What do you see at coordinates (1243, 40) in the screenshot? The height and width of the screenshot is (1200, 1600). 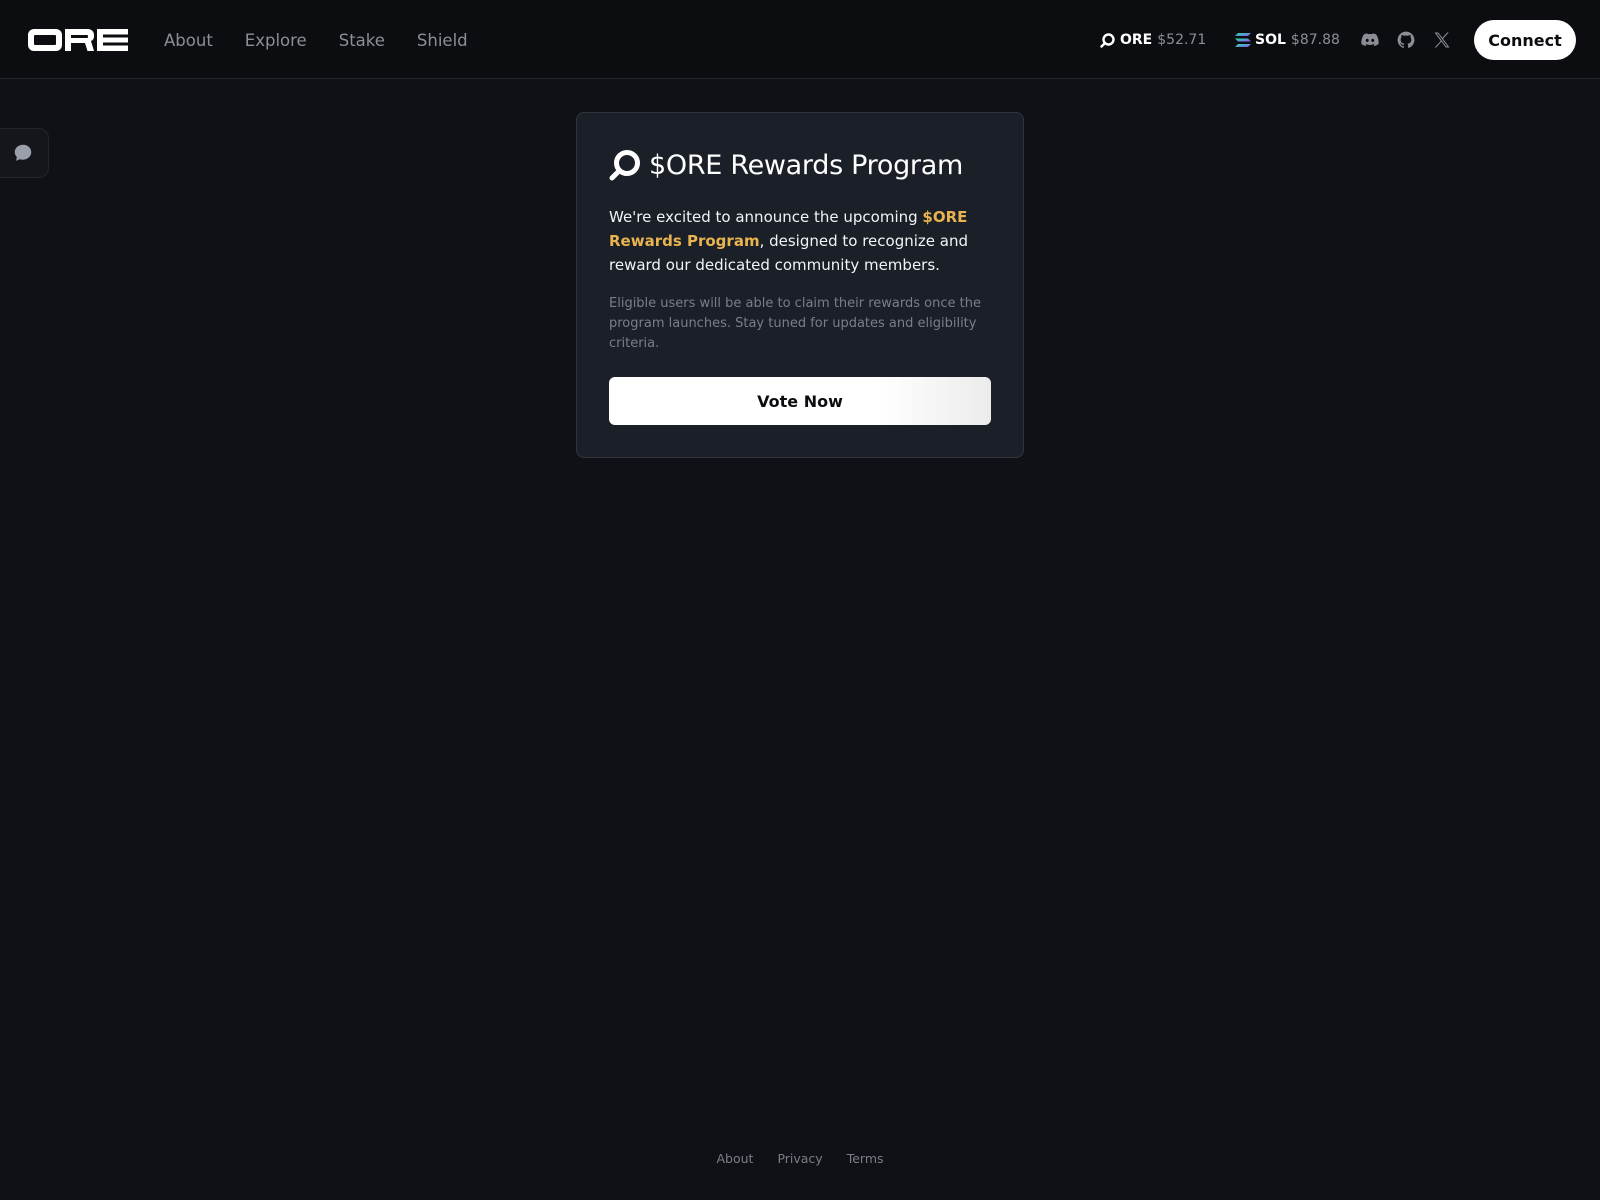 I see `solana-icon` at bounding box center [1243, 40].